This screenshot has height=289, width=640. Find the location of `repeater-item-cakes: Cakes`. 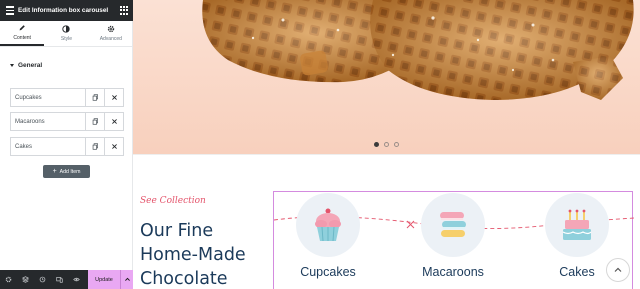

repeater-item-cakes: Cakes is located at coordinates (67, 146).